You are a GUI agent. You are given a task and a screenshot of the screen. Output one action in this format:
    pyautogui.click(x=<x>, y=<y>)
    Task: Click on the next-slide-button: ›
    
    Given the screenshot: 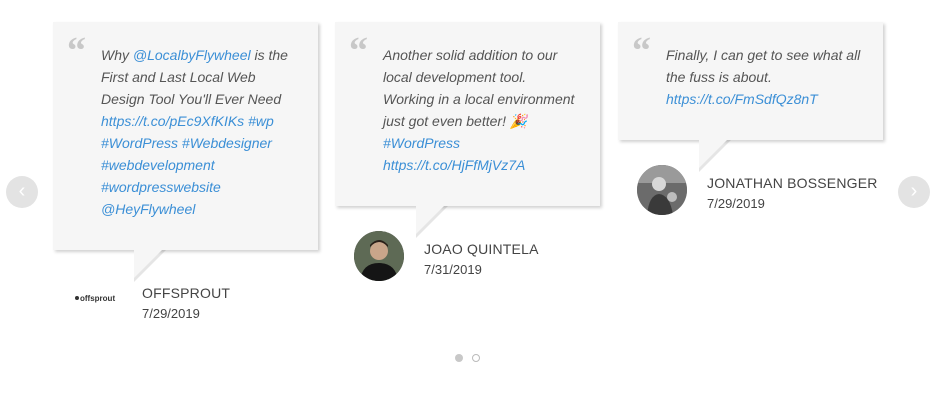 What is the action you would take?
    pyautogui.click(x=914, y=192)
    